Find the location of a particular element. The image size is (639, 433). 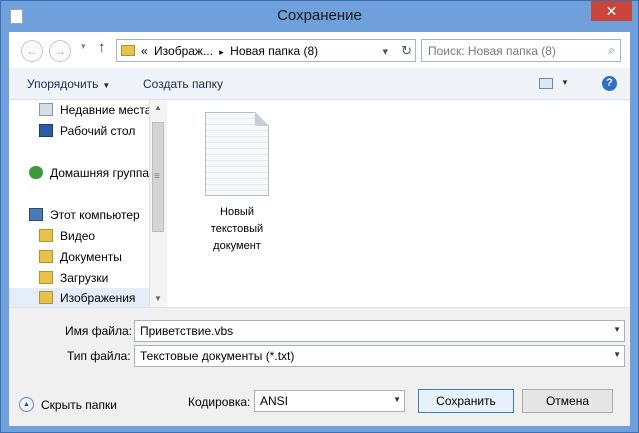

sidebar-item-recent: Недавние места is located at coordinates (79, 110).